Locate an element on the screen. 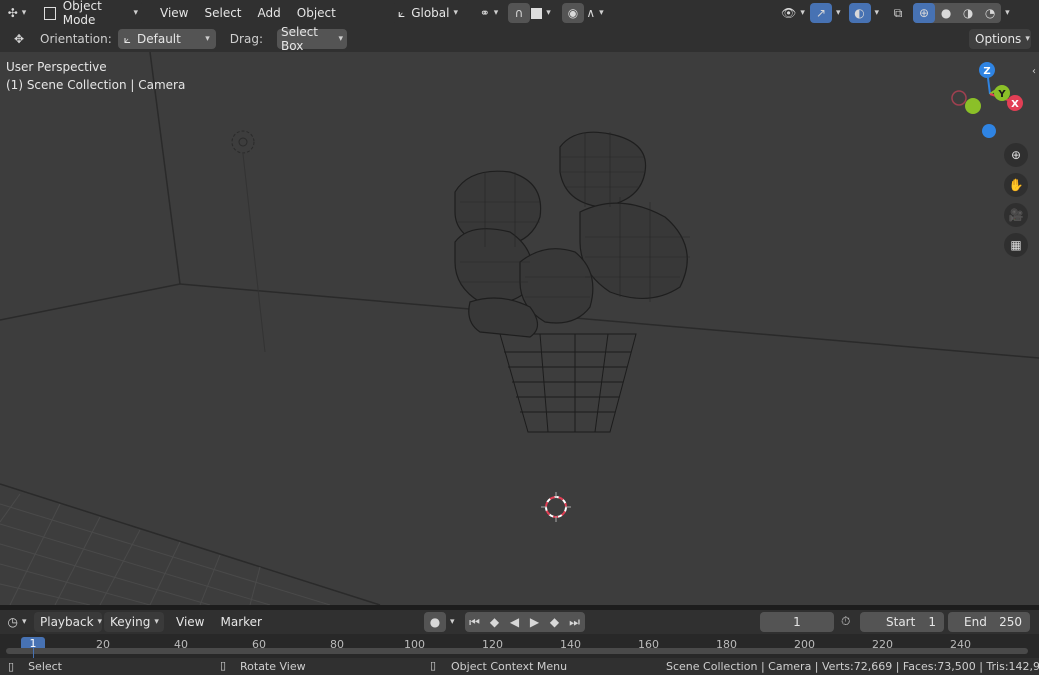  mode-label: Object Mode is located at coordinates (82, 13).